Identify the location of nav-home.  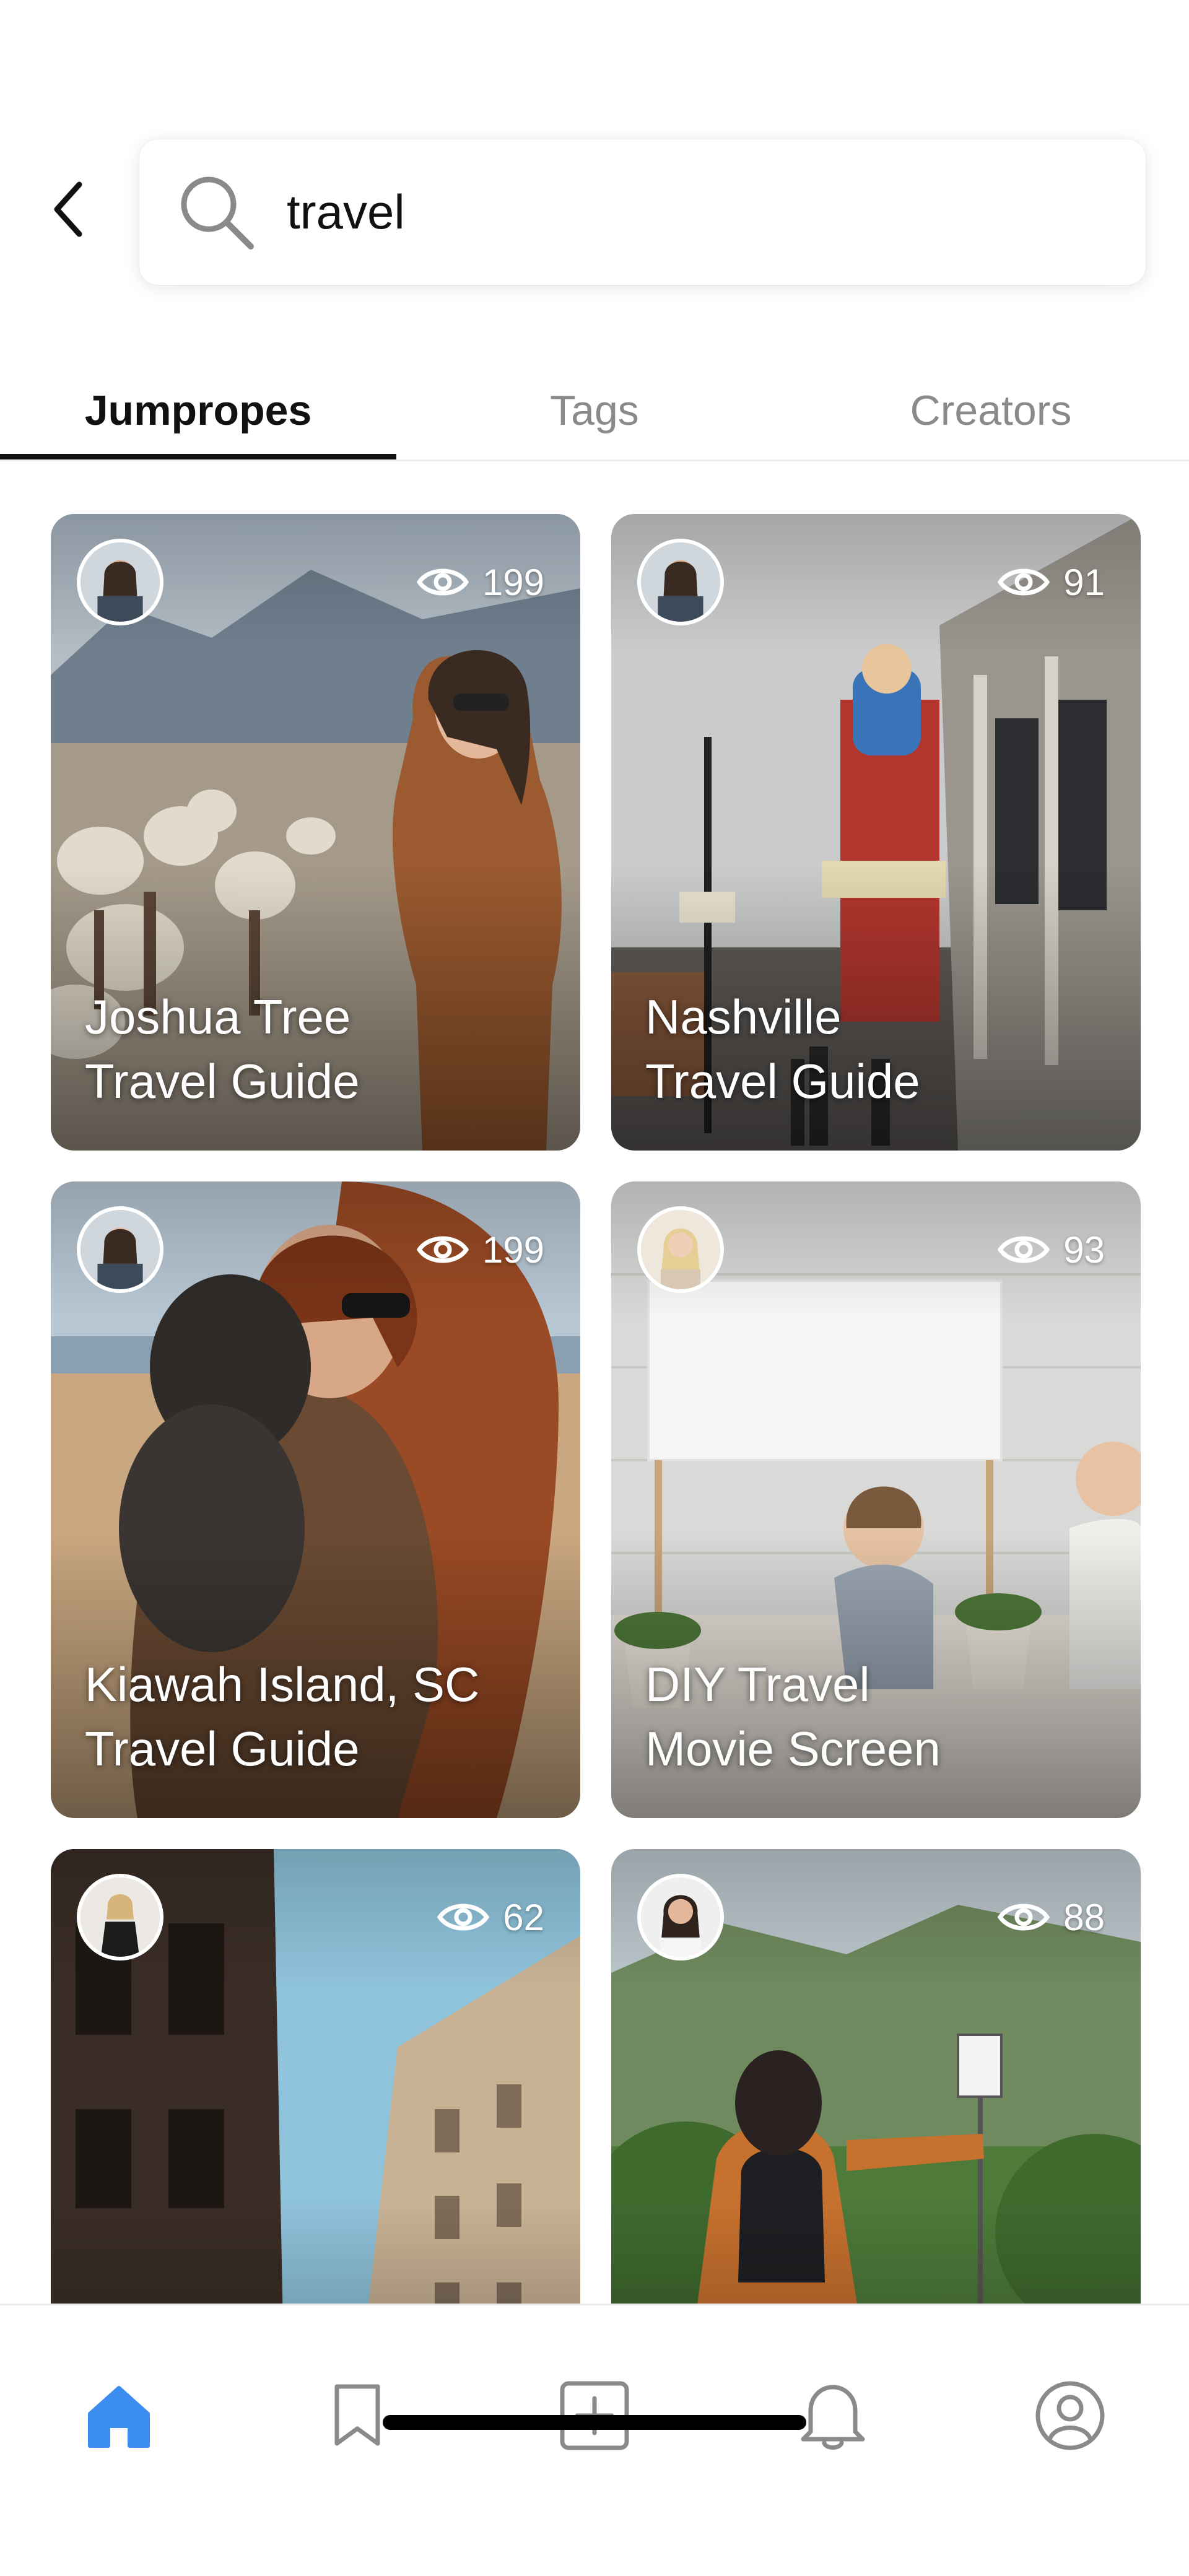
(119, 2417).